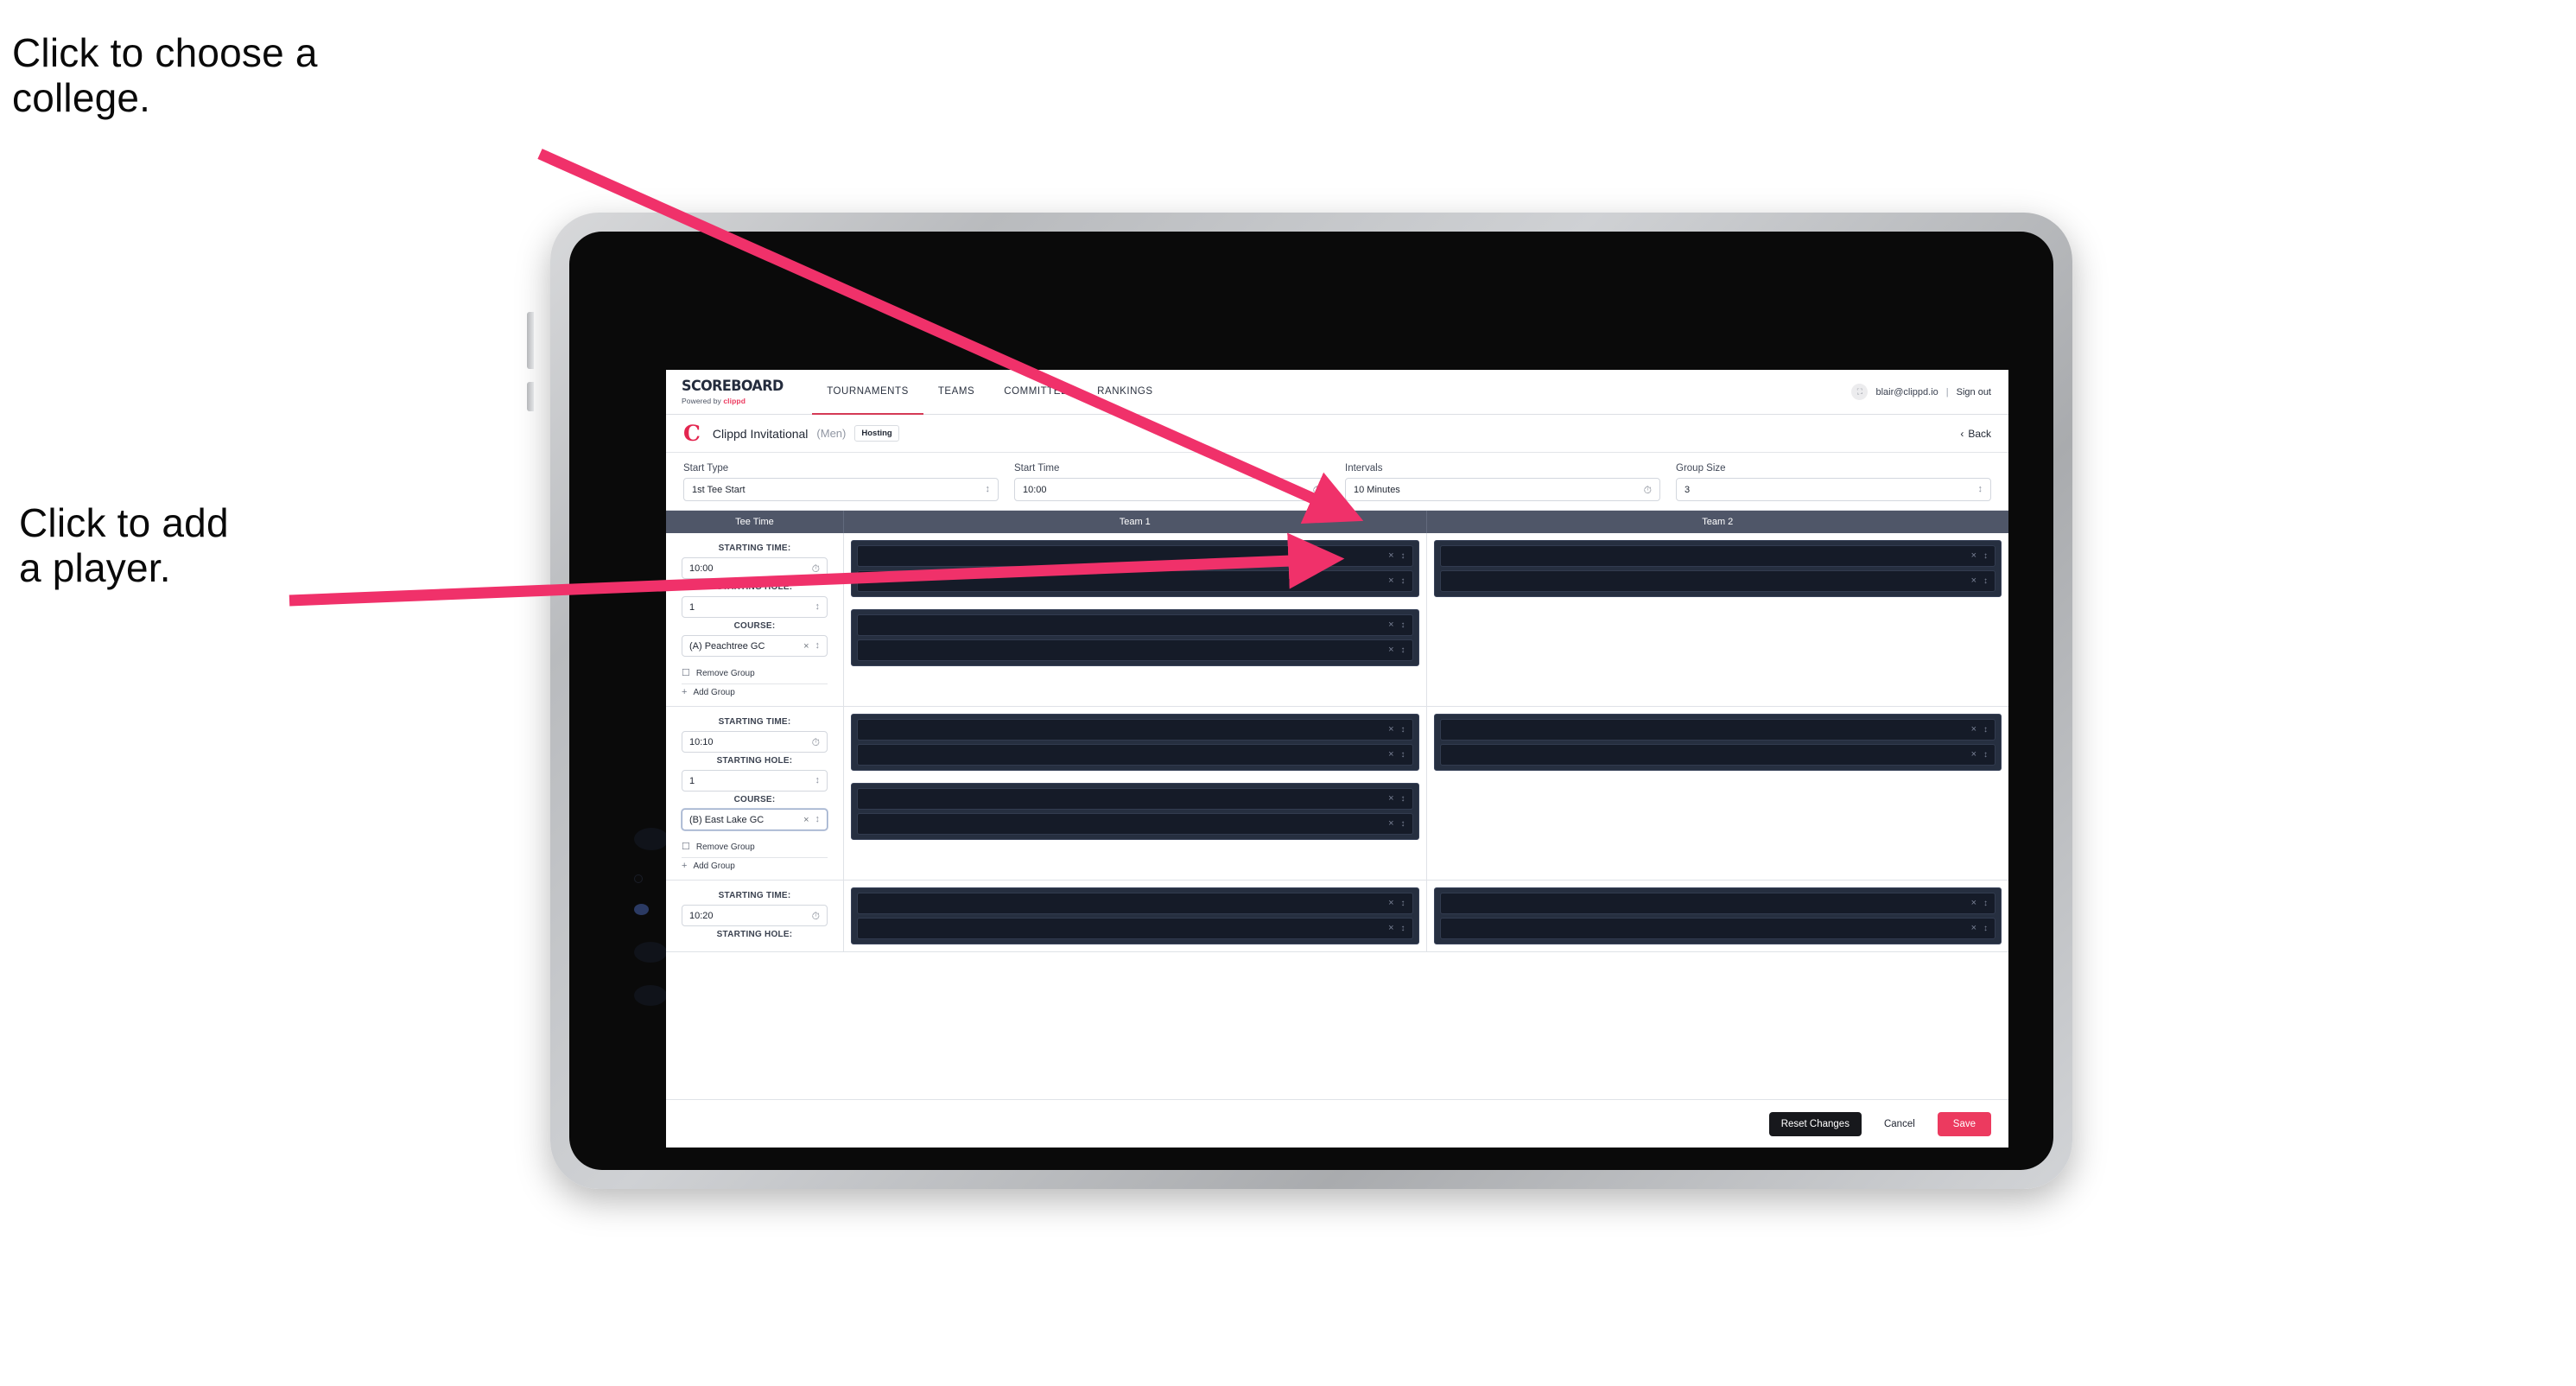 The image size is (2576, 1386). I want to click on intervals-input: 10 Minutes ⏱, so click(1502, 489).